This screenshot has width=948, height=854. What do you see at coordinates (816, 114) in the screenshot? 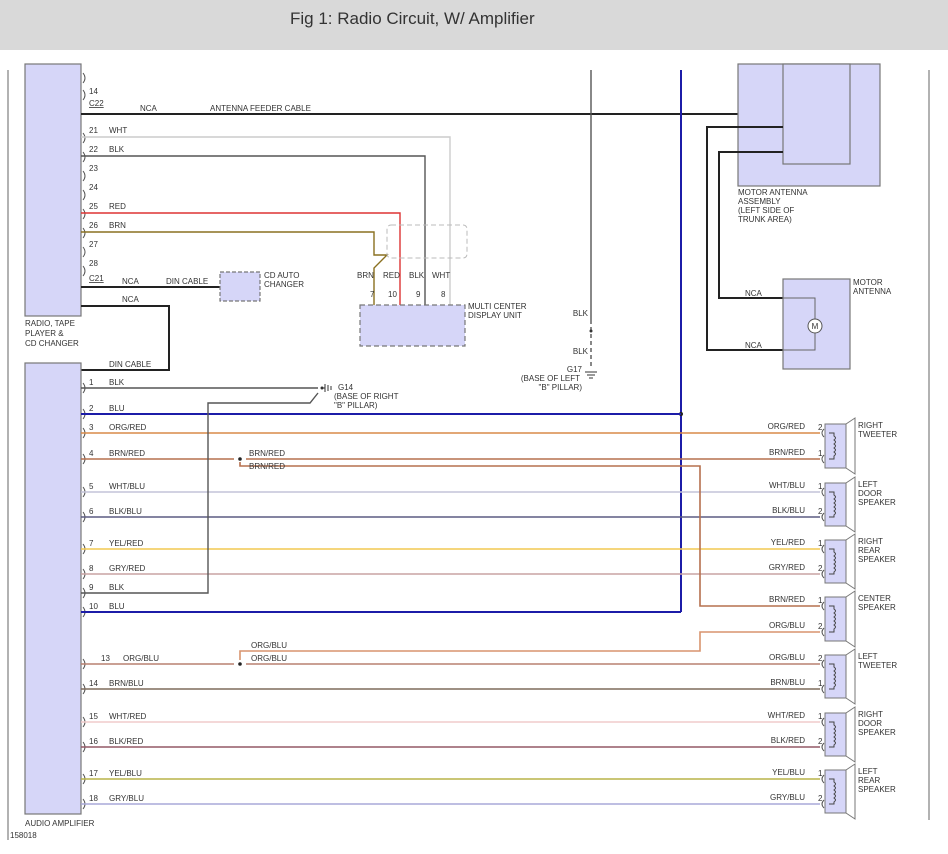
I see `motor-antenna-assembly-inner` at bounding box center [816, 114].